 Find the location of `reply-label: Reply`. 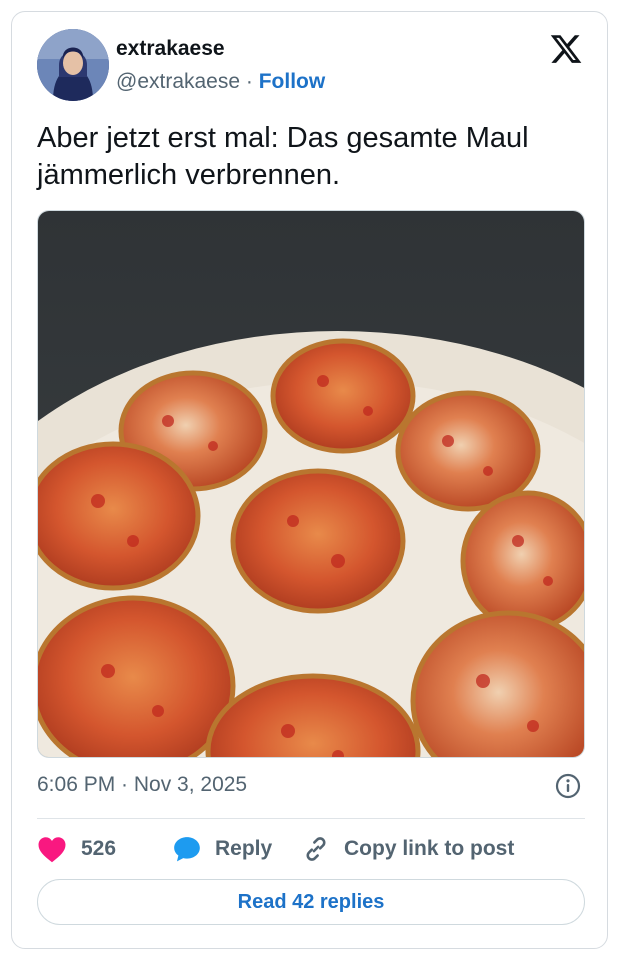

reply-label: Reply is located at coordinates (244, 848).